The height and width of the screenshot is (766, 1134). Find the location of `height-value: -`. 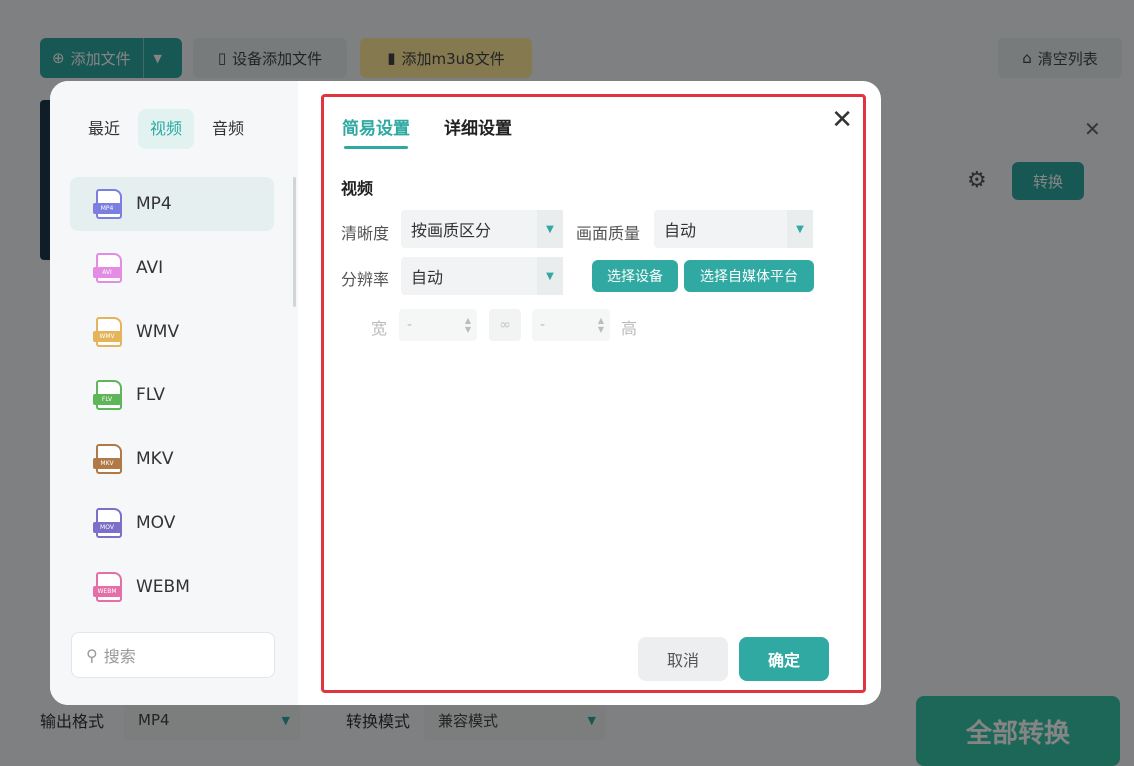

height-value: - is located at coordinates (543, 325).